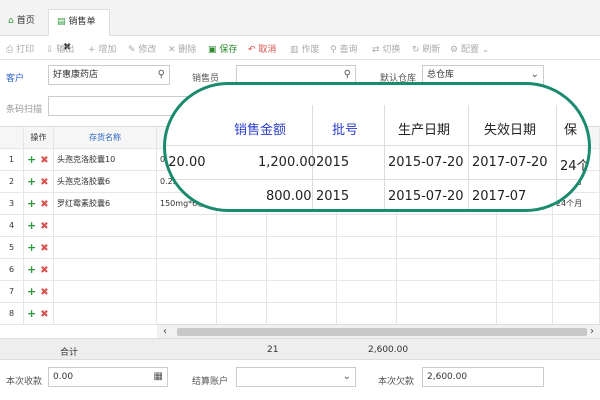 The image size is (600, 400). I want to click on add-button: + 增加, so click(102, 48).